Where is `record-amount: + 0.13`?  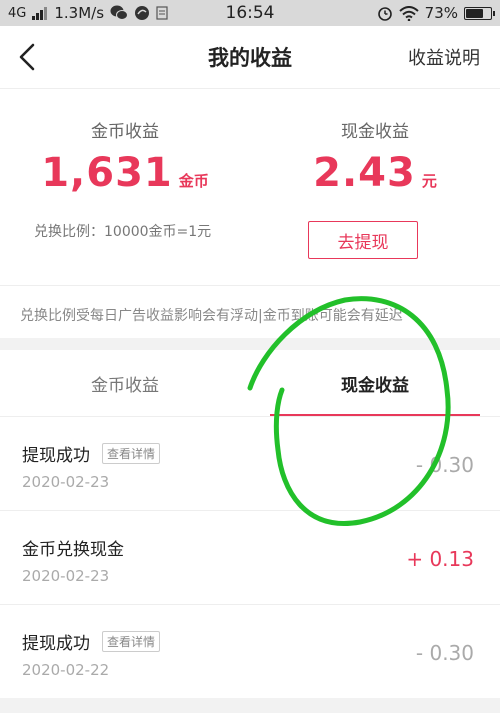
record-amount: + 0.13 is located at coordinates (440, 559).